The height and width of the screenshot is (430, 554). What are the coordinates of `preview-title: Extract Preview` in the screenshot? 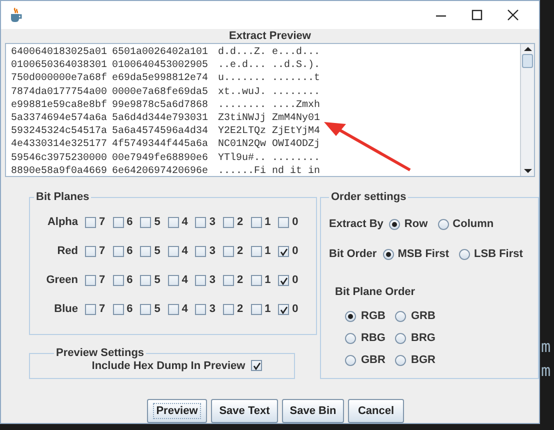 It's located at (270, 36).